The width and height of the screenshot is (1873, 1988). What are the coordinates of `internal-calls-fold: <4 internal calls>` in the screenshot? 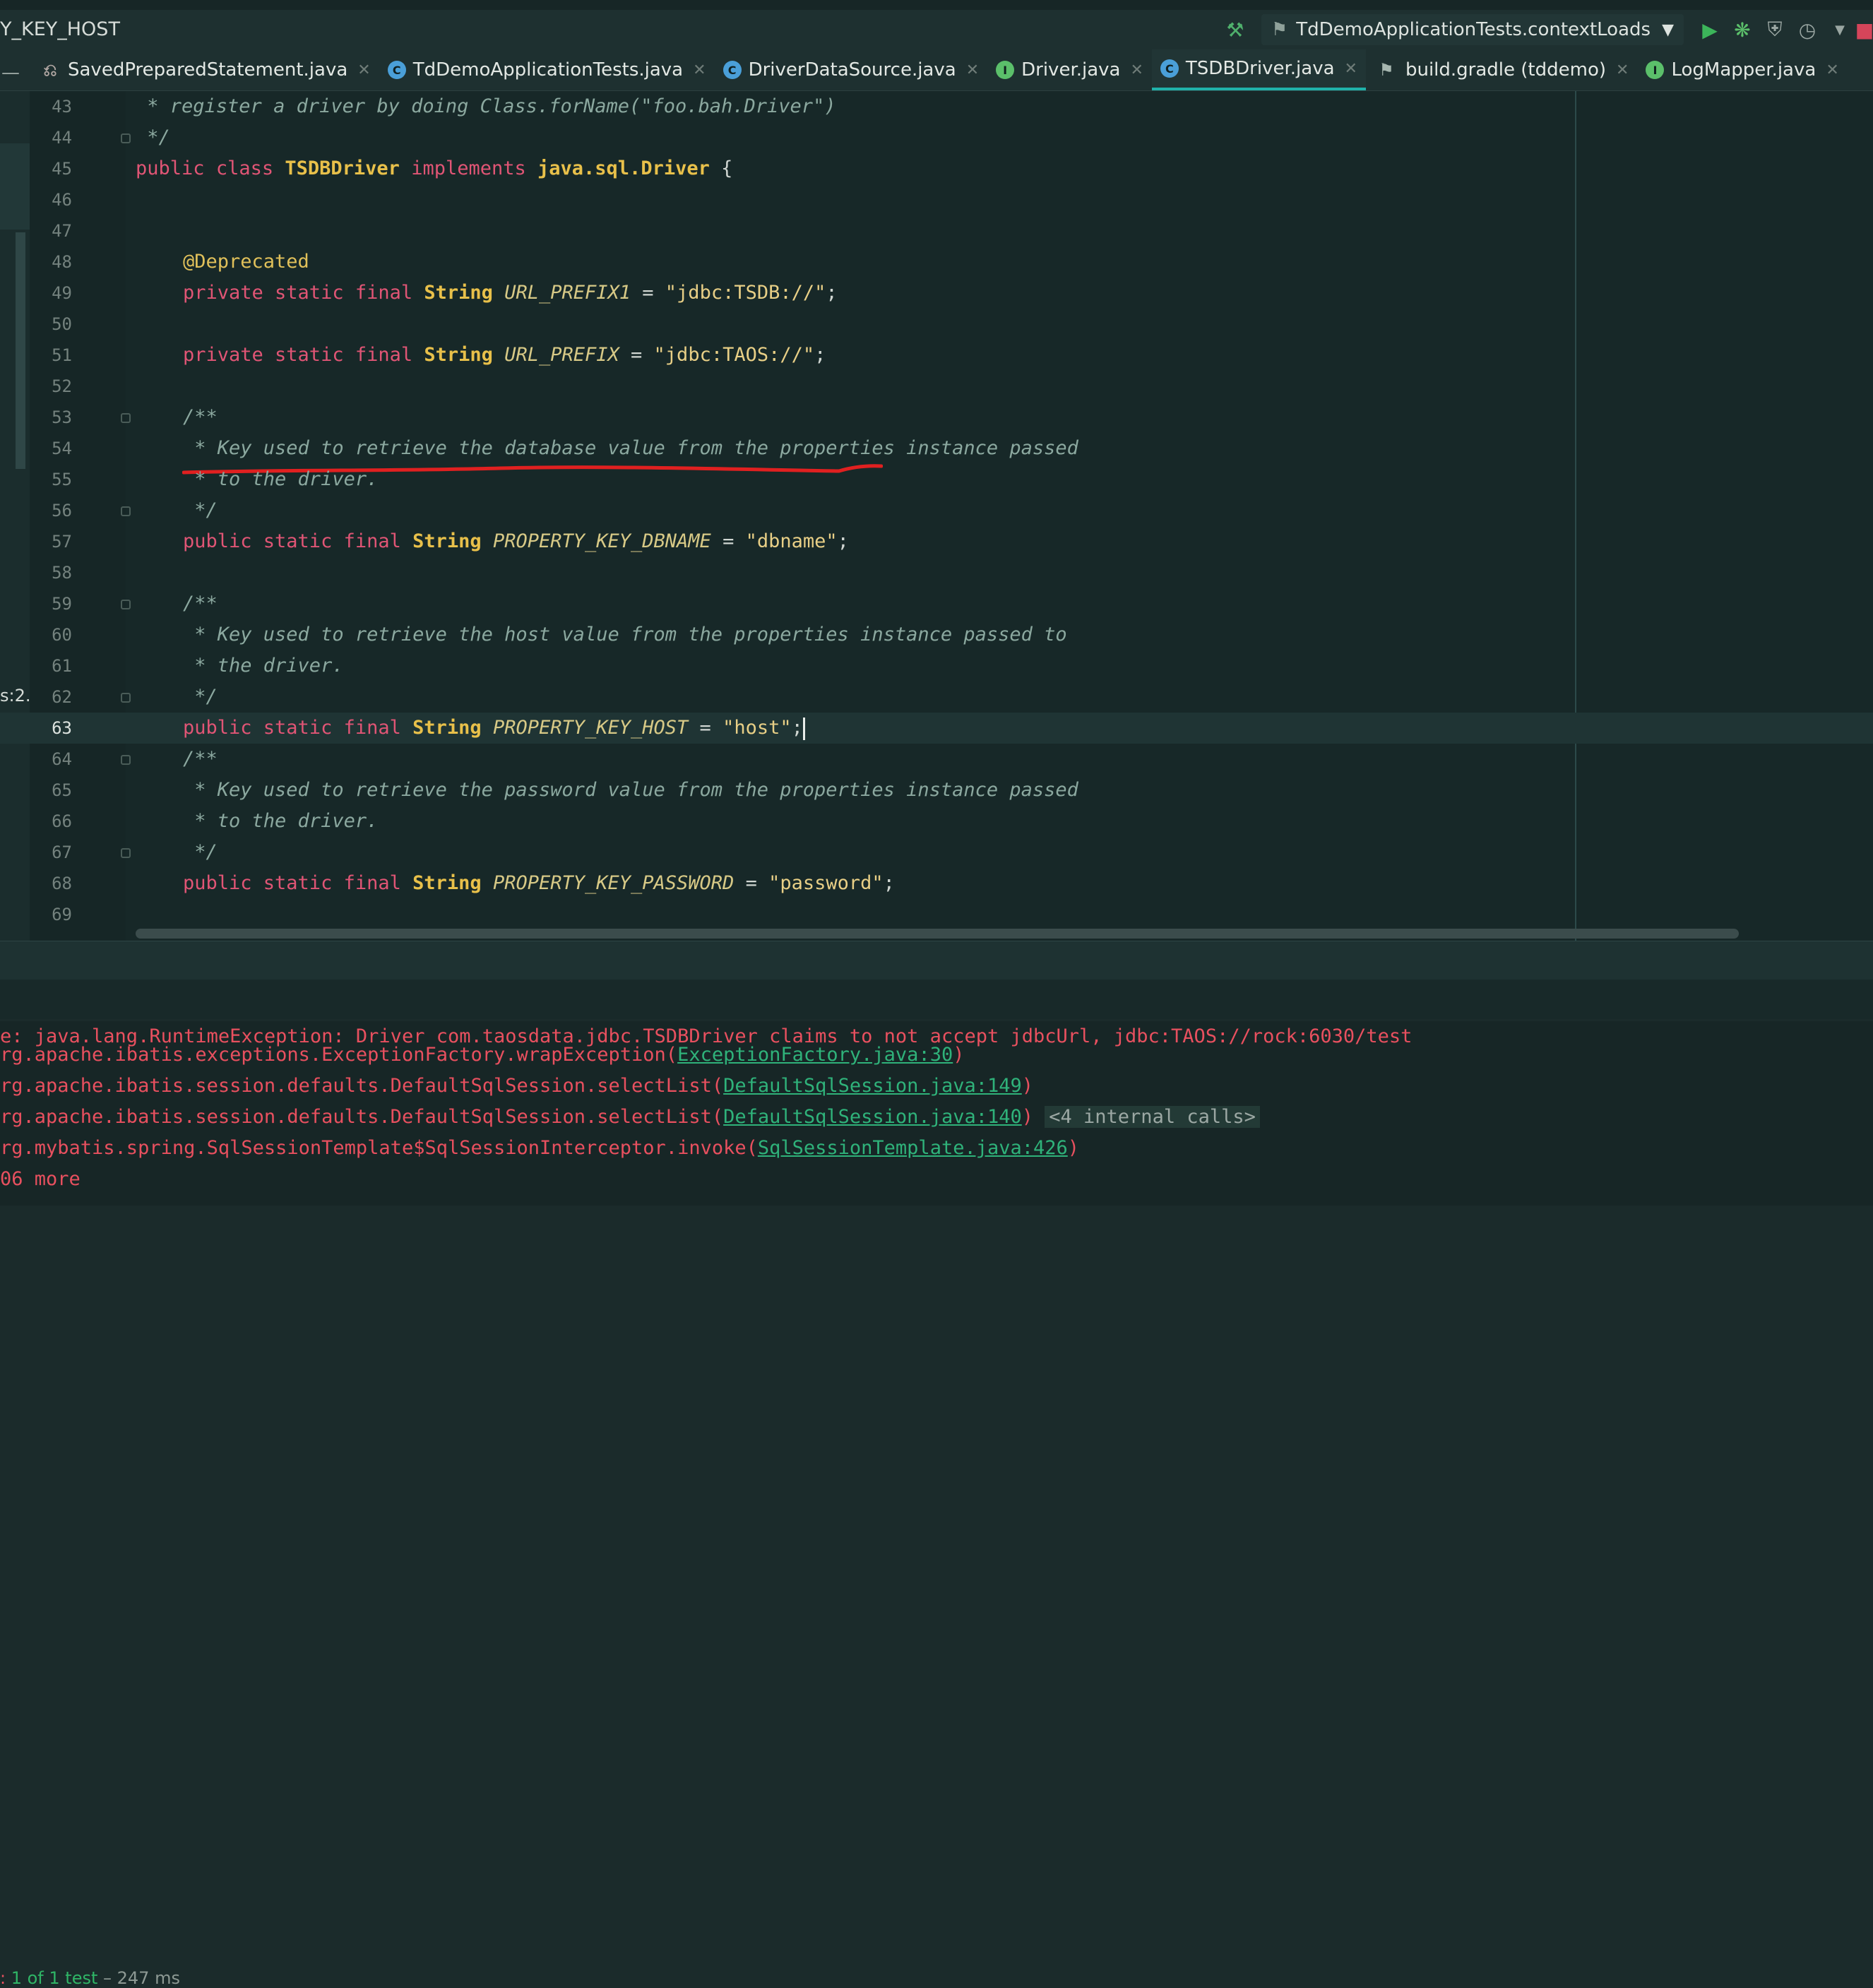 It's located at (1152, 1117).